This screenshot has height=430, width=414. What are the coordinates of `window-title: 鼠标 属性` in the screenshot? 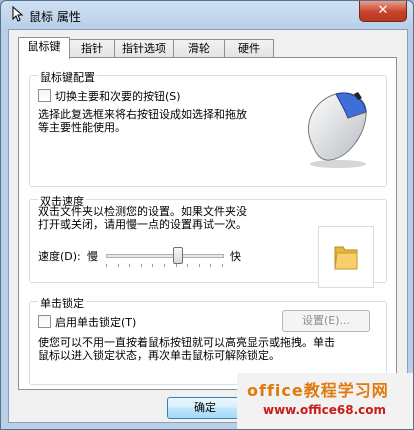 It's located at (55, 17).